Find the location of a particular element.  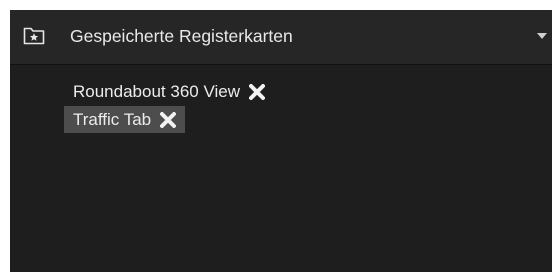

chevron-down-icon is located at coordinates (542, 36).